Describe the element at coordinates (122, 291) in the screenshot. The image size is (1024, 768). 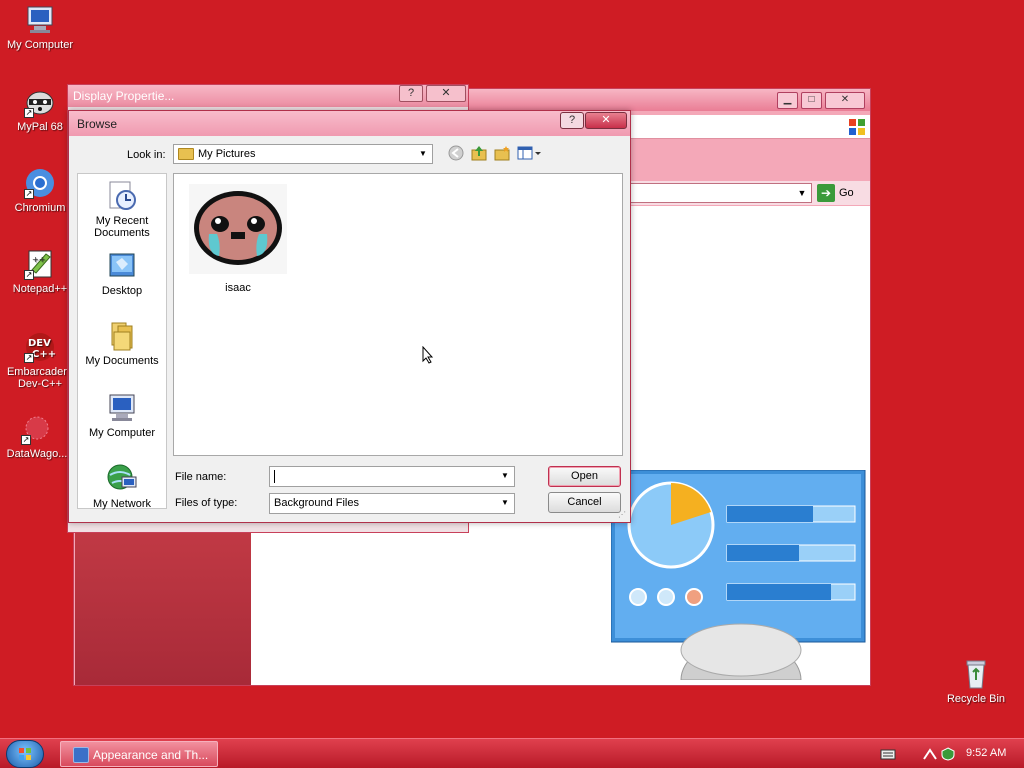
I see `place-label: Desktop` at that location.